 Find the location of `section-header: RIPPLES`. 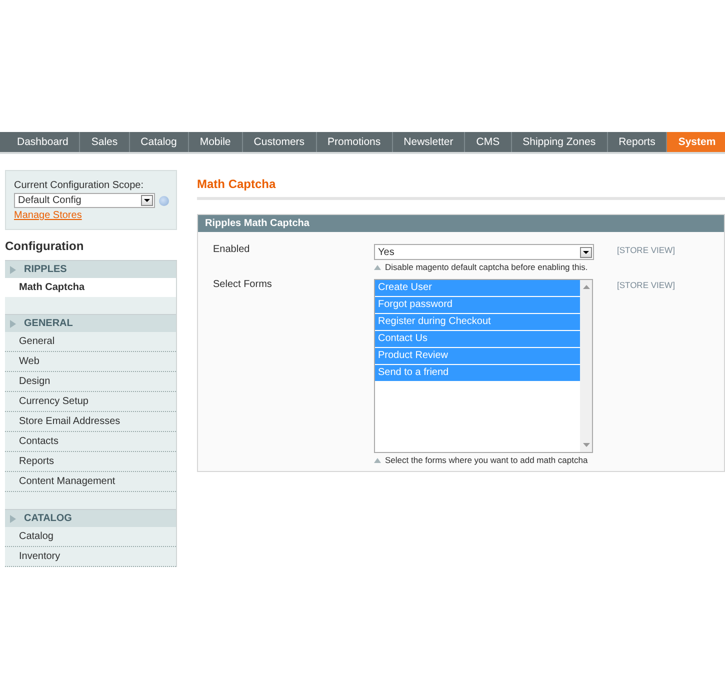

section-header: RIPPLES is located at coordinates (90, 269).